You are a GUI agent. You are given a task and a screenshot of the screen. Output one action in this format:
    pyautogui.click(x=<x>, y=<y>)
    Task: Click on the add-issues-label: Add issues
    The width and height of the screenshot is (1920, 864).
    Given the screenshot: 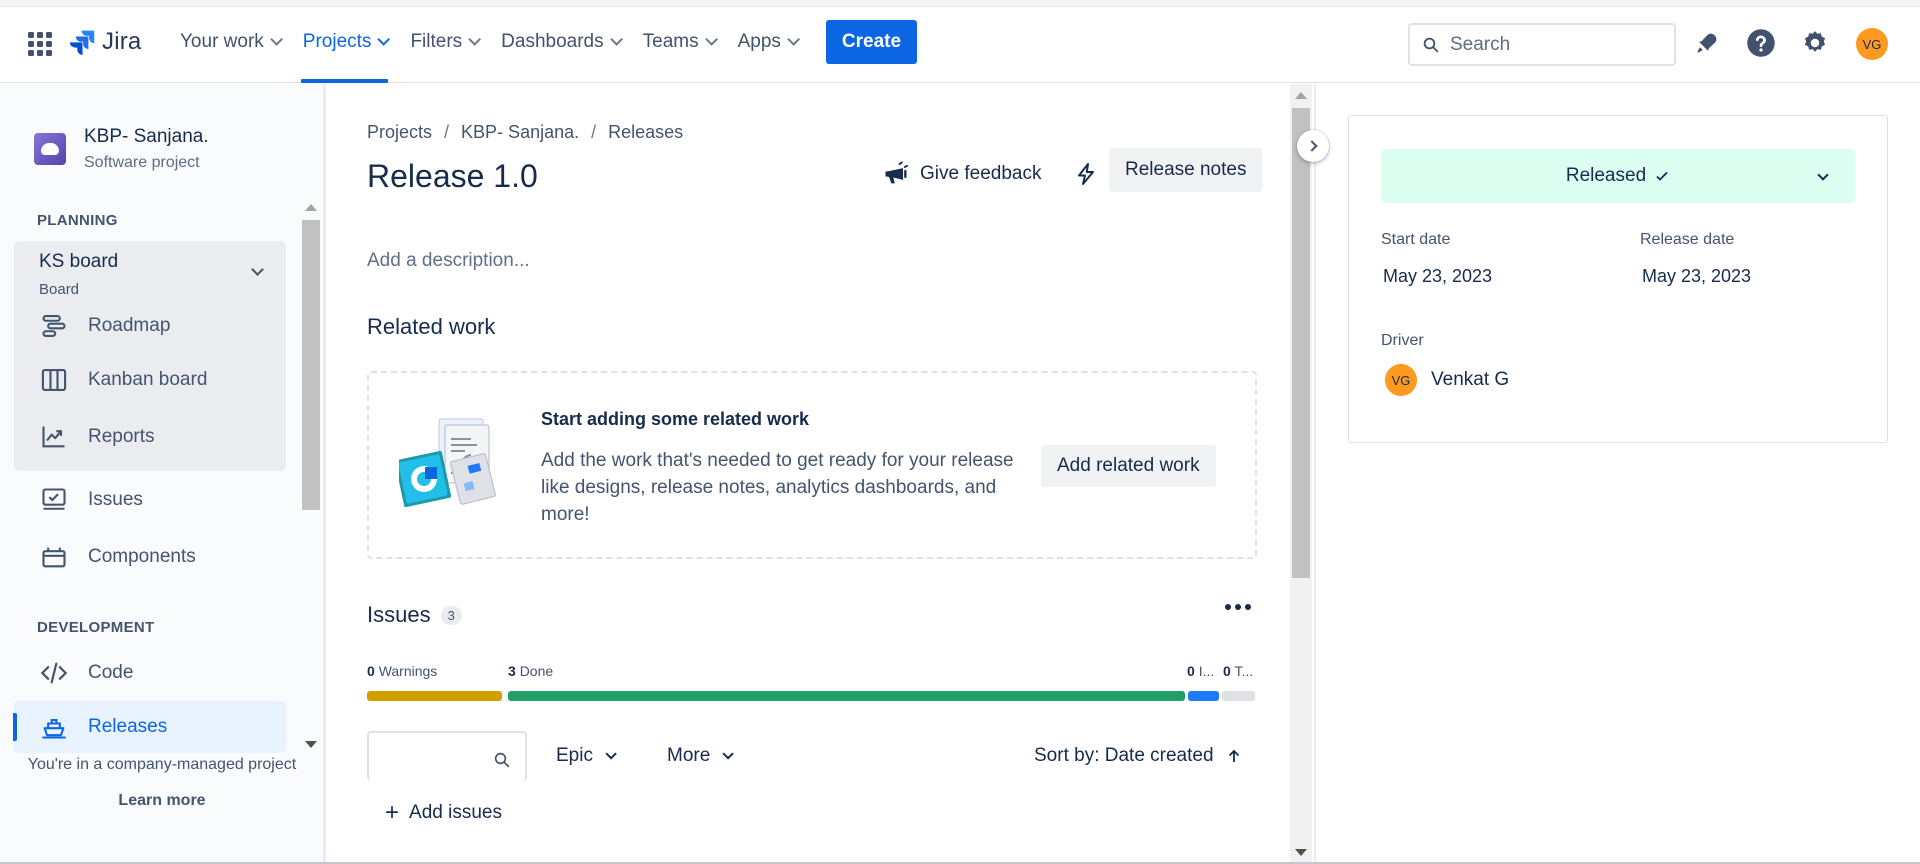 What is the action you would take?
    pyautogui.click(x=455, y=812)
    